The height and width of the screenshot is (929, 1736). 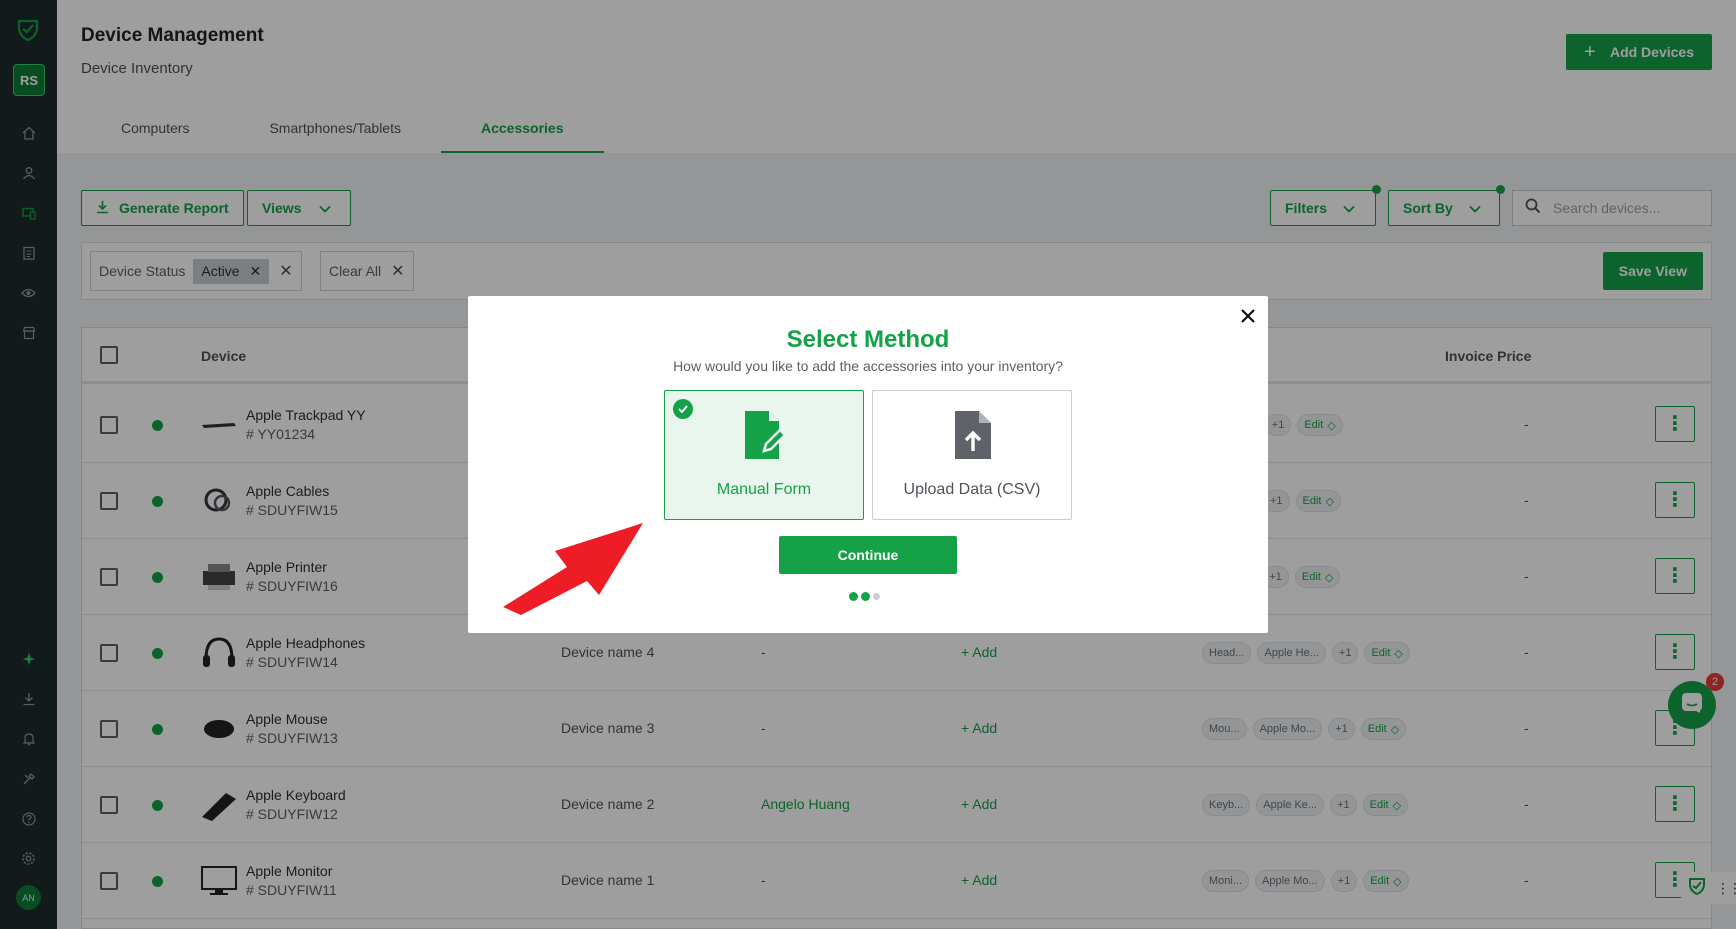 What do you see at coordinates (683, 409) in the screenshot?
I see `check-icon` at bounding box center [683, 409].